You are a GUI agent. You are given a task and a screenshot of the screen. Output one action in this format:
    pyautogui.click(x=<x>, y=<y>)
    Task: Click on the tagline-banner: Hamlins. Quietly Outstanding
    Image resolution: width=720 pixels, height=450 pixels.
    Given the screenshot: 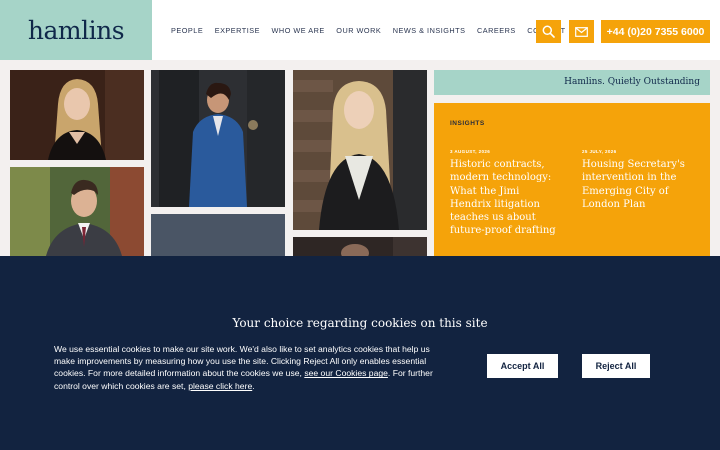 What is the action you would take?
    pyautogui.click(x=572, y=82)
    